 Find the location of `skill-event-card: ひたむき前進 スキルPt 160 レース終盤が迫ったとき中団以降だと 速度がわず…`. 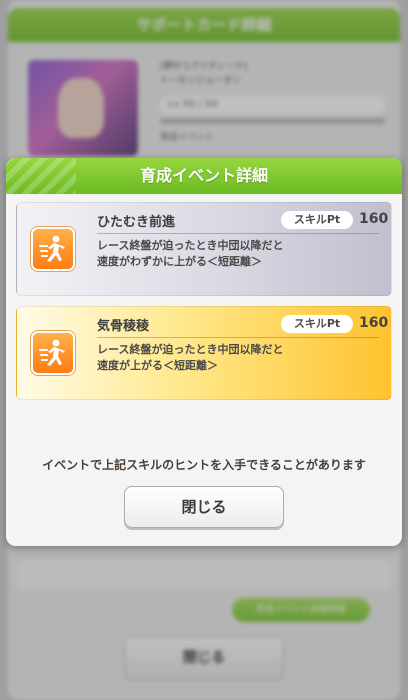

skill-event-card: ひたむき前進 スキルPt 160 レース終盤が迫ったとき中団以降だと 速度がわず… is located at coordinates (204, 249).